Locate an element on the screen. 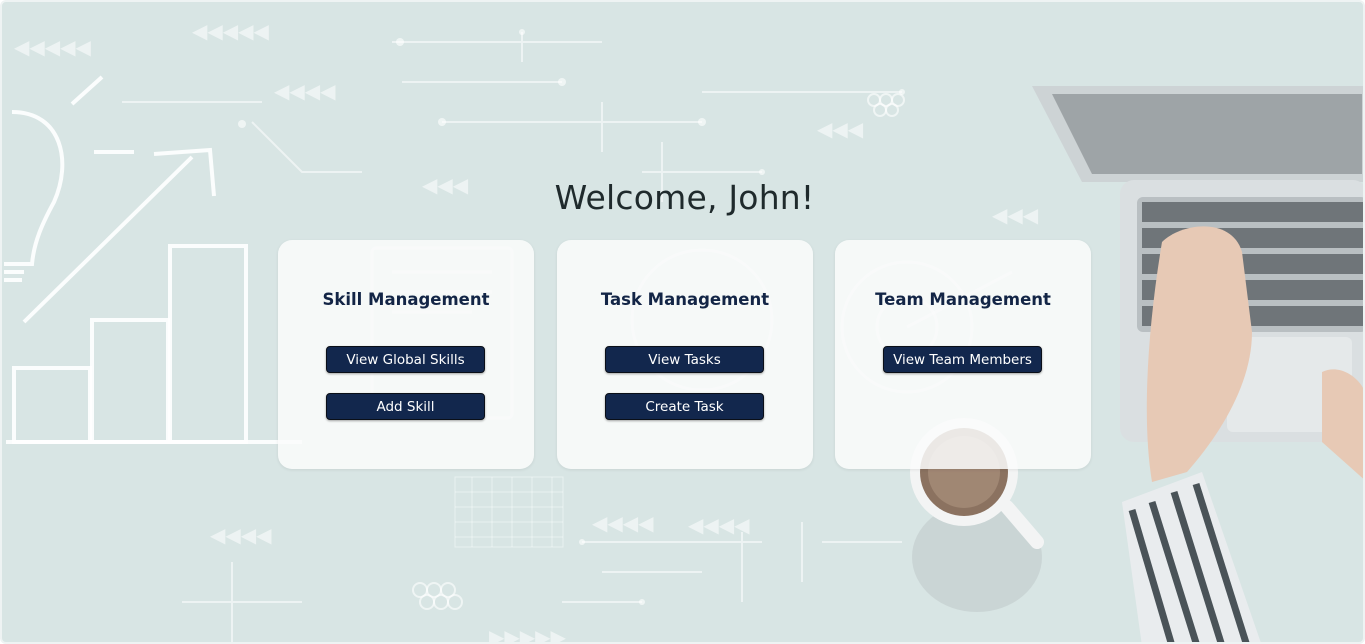 The height and width of the screenshot is (644, 1365). view-team-members-button: View Team Members is located at coordinates (962, 359).